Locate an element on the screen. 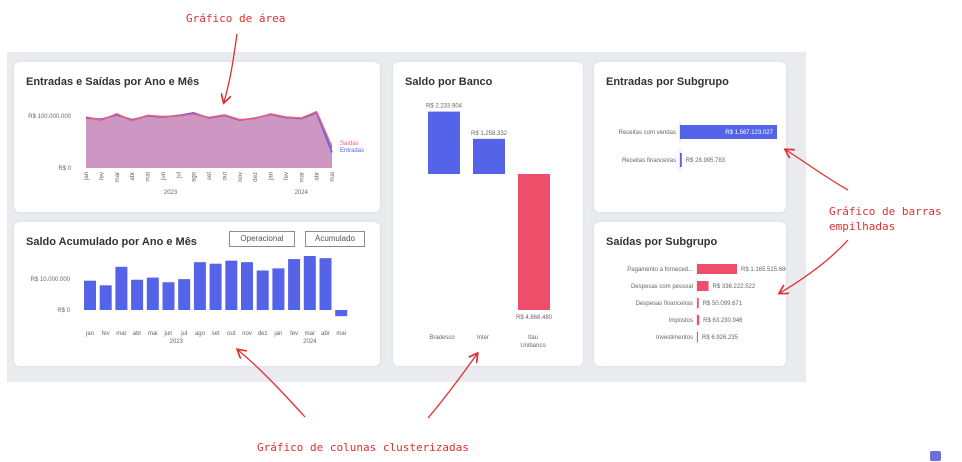 The image size is (962, 462). y-tick-label: R$ 100.000.000 is located at coordinates (49, 117).